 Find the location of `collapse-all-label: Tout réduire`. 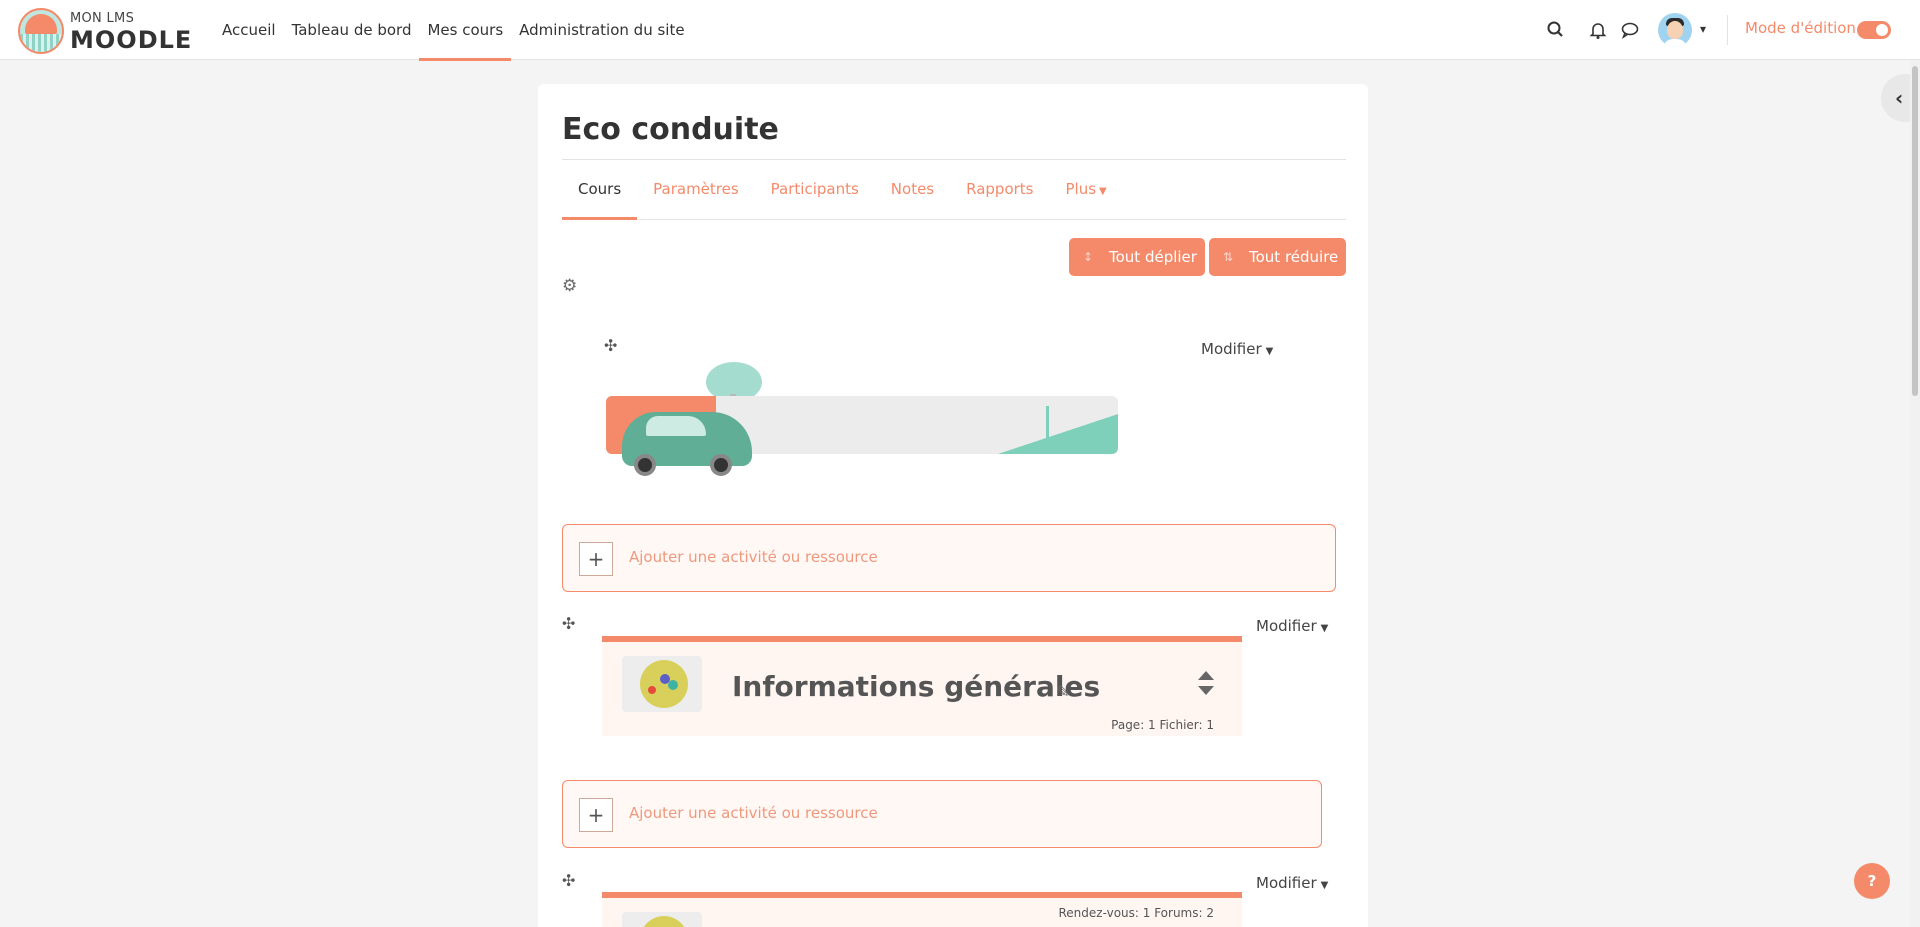

collapse-all-label: Tout réduire is located at coordinates (1294, 257).